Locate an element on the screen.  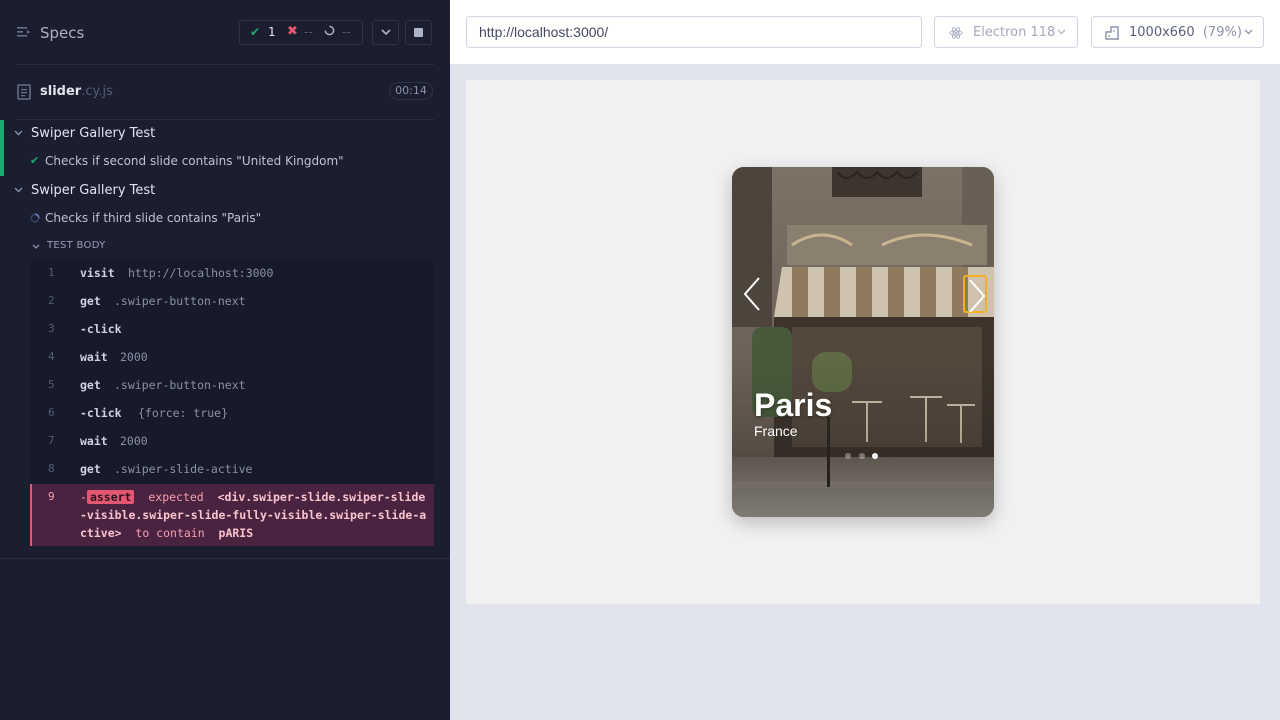
chevron-right-icon is located at coordinates (977, 296).